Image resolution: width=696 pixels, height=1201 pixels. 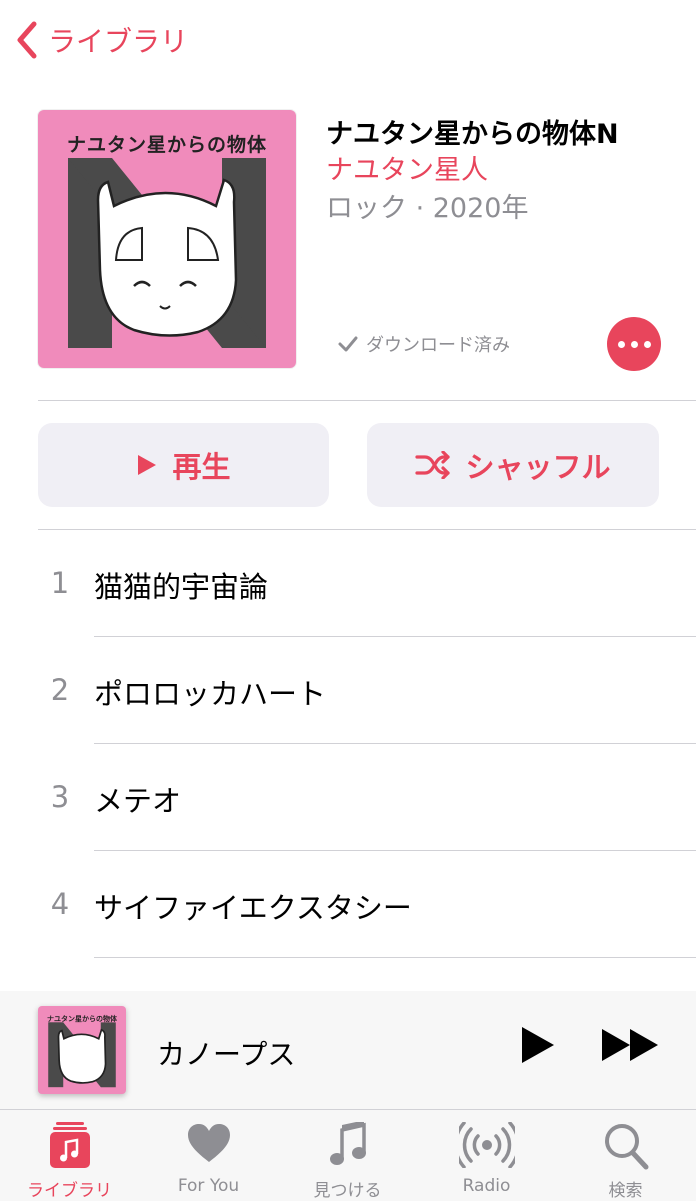 What do you see at coordinates (69, 1145) in the screenshot?
I see `library-icon` at bounding box center [69, 1145].